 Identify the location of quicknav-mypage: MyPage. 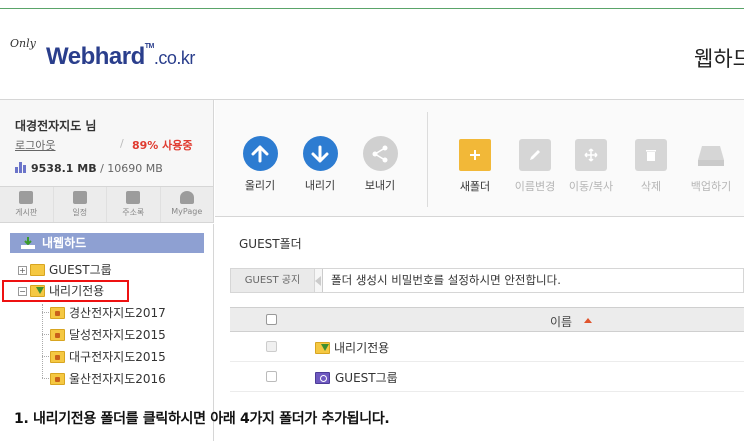
(187, 204).